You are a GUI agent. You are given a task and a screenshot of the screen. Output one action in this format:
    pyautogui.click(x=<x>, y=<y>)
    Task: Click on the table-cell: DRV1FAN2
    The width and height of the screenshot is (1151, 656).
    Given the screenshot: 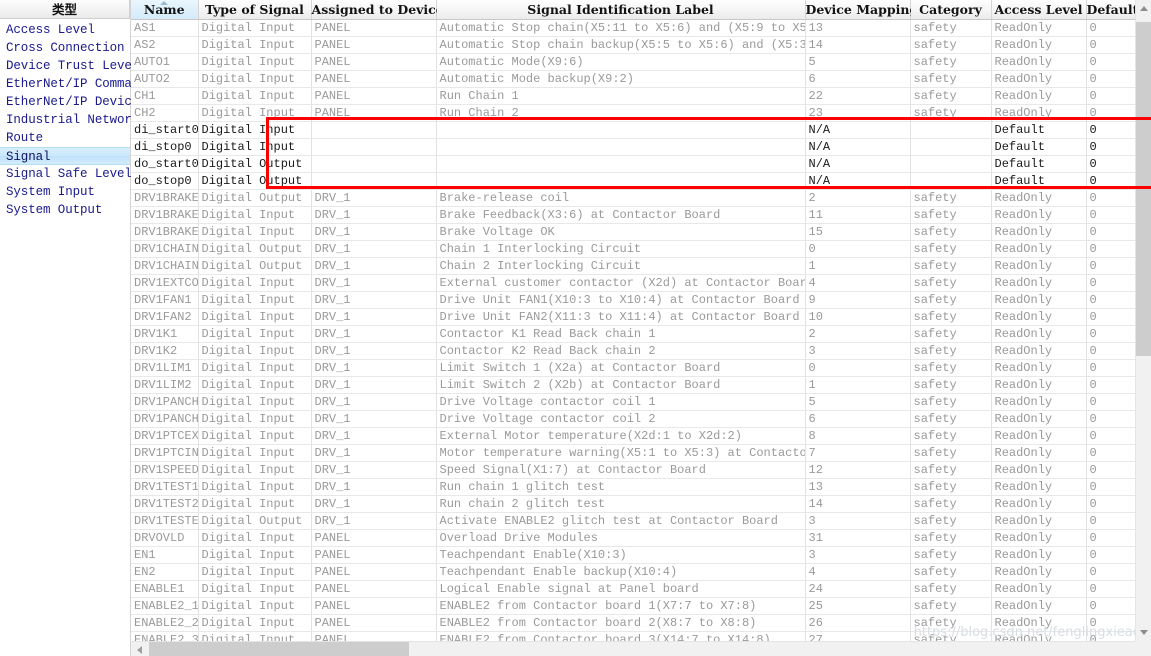 What is the action you would take?
    pyautogui.click(x=165, y=317)
    